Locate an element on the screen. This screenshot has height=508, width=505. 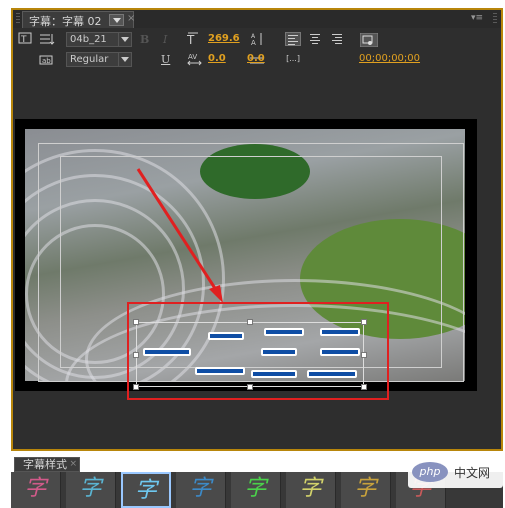
timecode-value: 00;00;00;00 is located at coordinates (389, 58).